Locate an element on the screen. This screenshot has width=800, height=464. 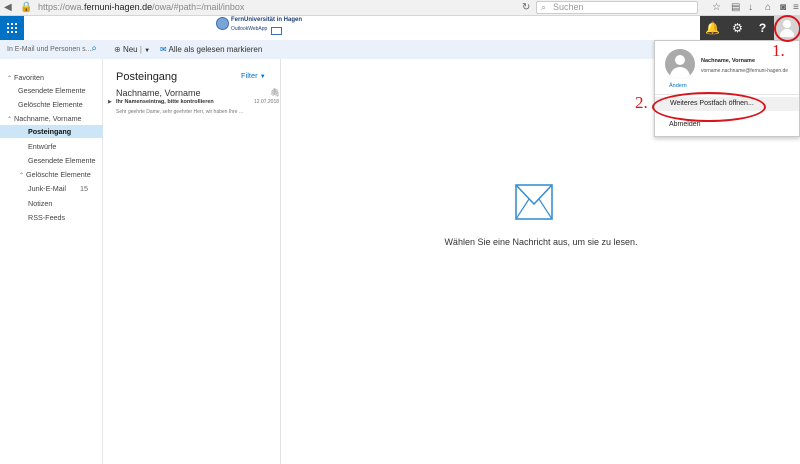
plus-circle-icon: ⊕ is located at coordinates (117, 49).